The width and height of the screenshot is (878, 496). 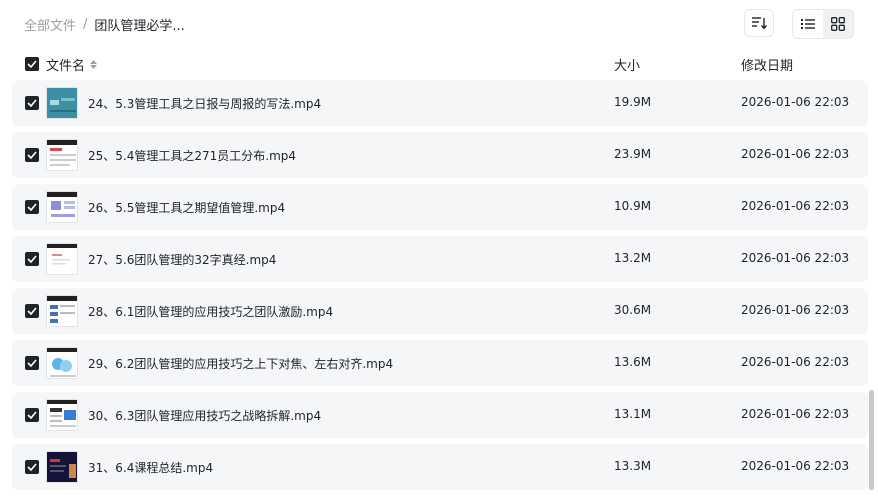 What do you see at coordinates (633, 154) in the screenshot?
I see `file-size: 23.9M` at bounding box center [633, 154].